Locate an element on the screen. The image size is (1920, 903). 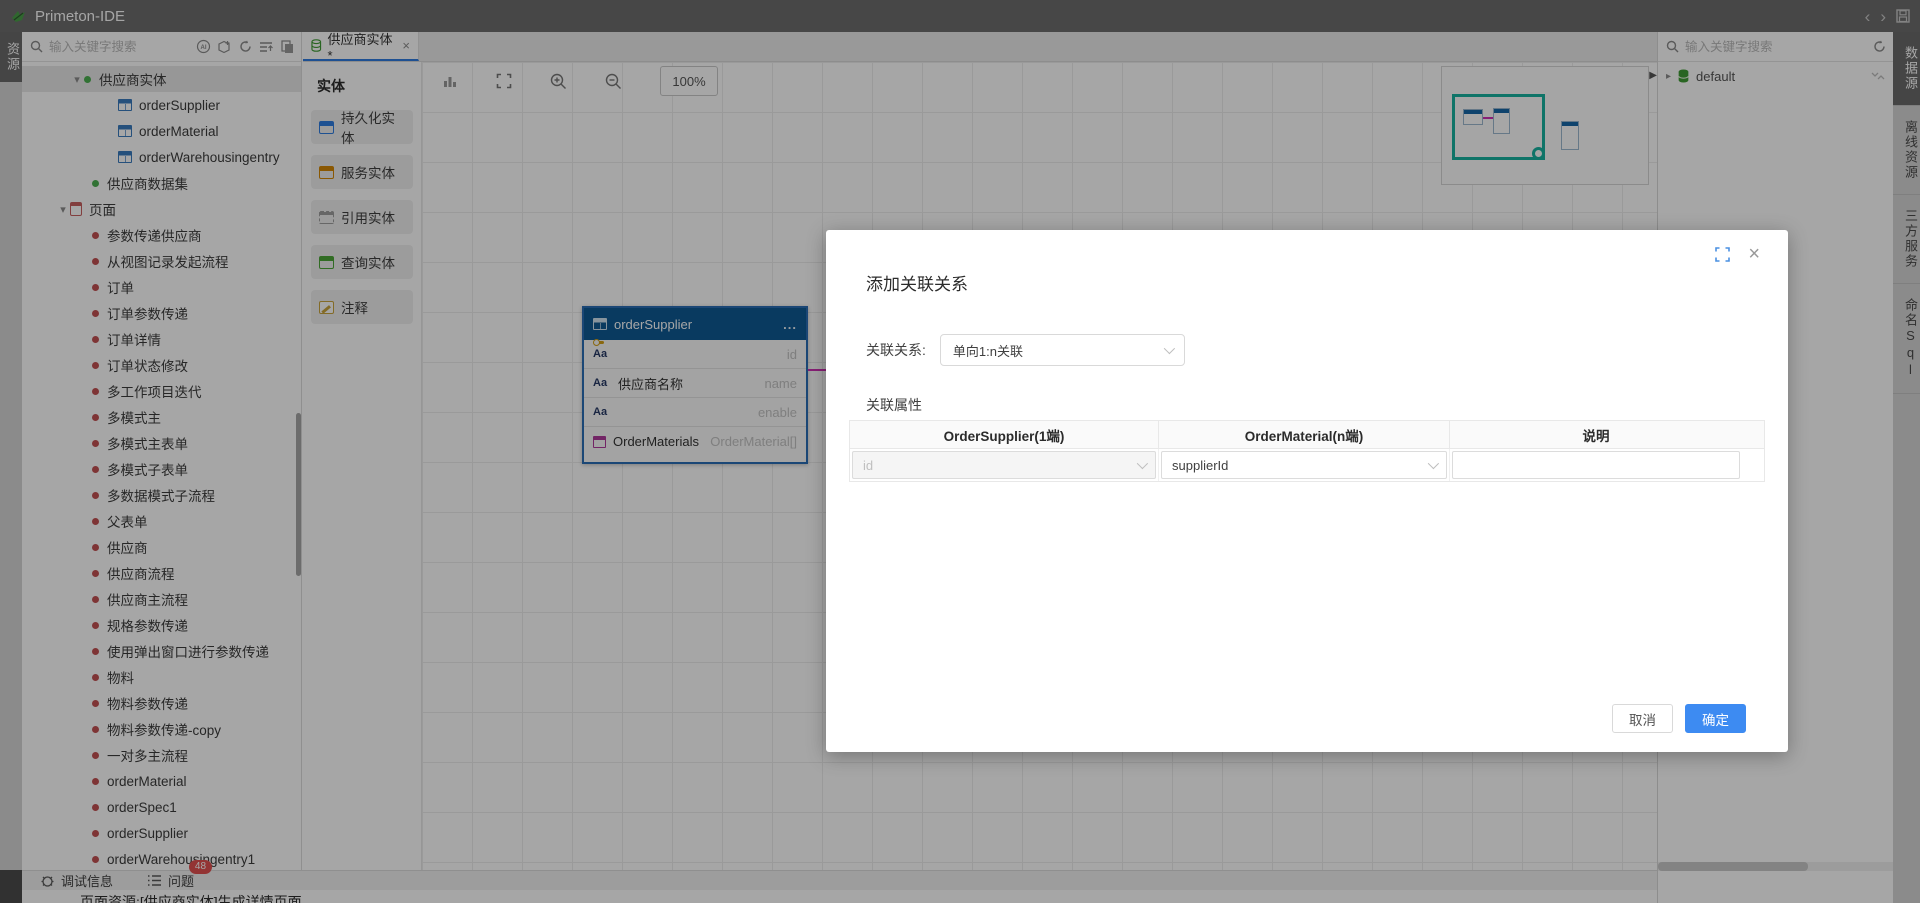
relation-type-label: 关联关系: is located at coordinates (896, 350).